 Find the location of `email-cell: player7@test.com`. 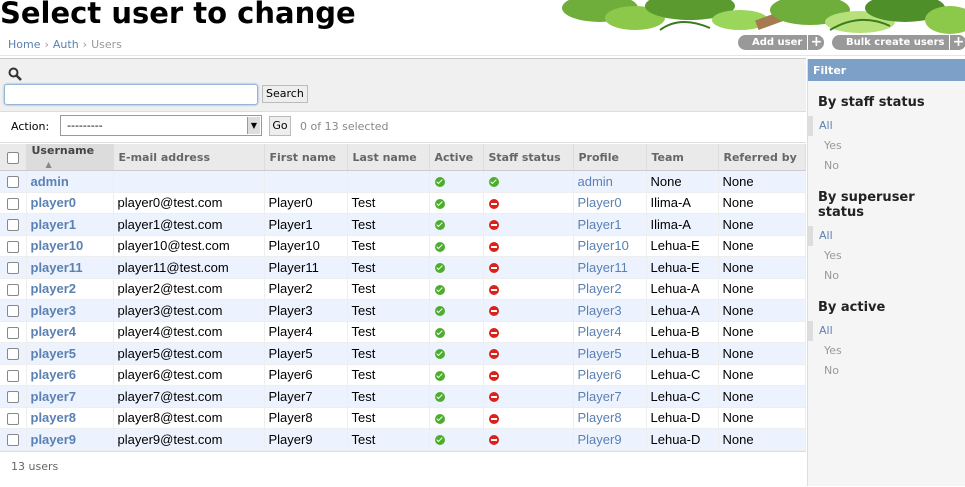

email-cell: player7@test.com is located at coordinates (189, 396).